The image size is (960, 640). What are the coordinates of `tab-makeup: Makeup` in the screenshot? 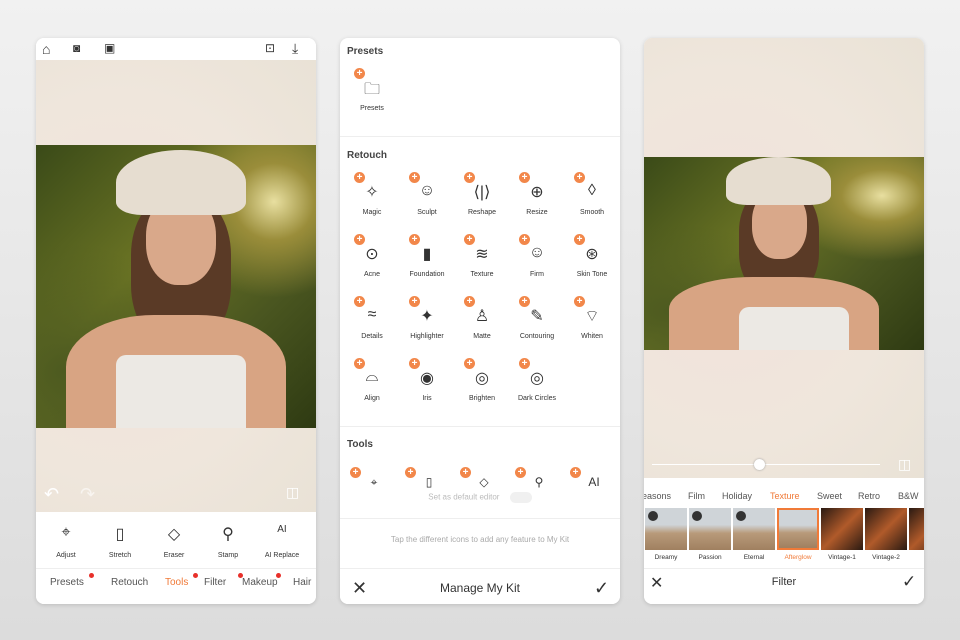 It's located at (260, 582).